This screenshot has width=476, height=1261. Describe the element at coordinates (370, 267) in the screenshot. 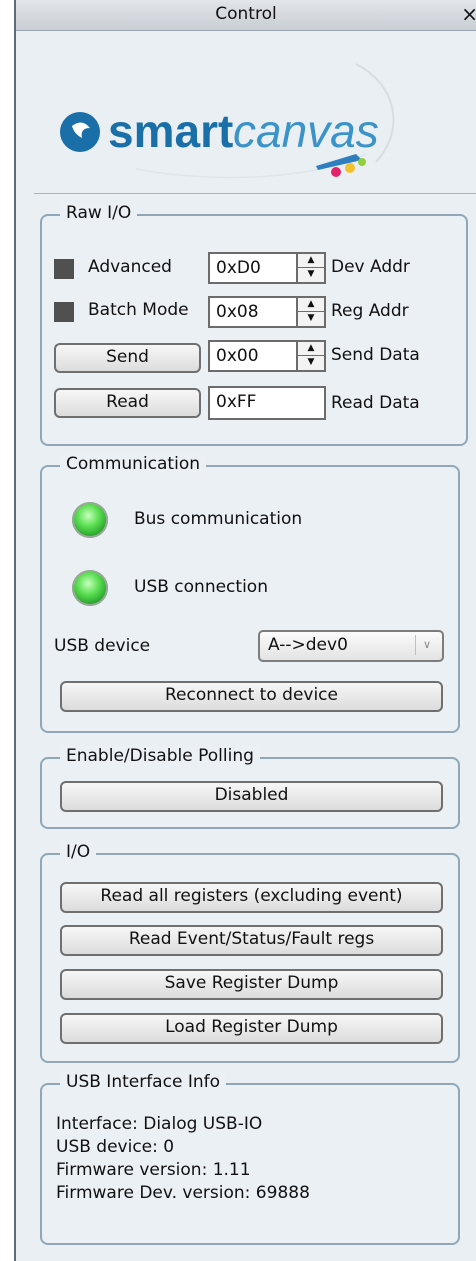

I see `dev-addr-label: Dev Addr` at that location.